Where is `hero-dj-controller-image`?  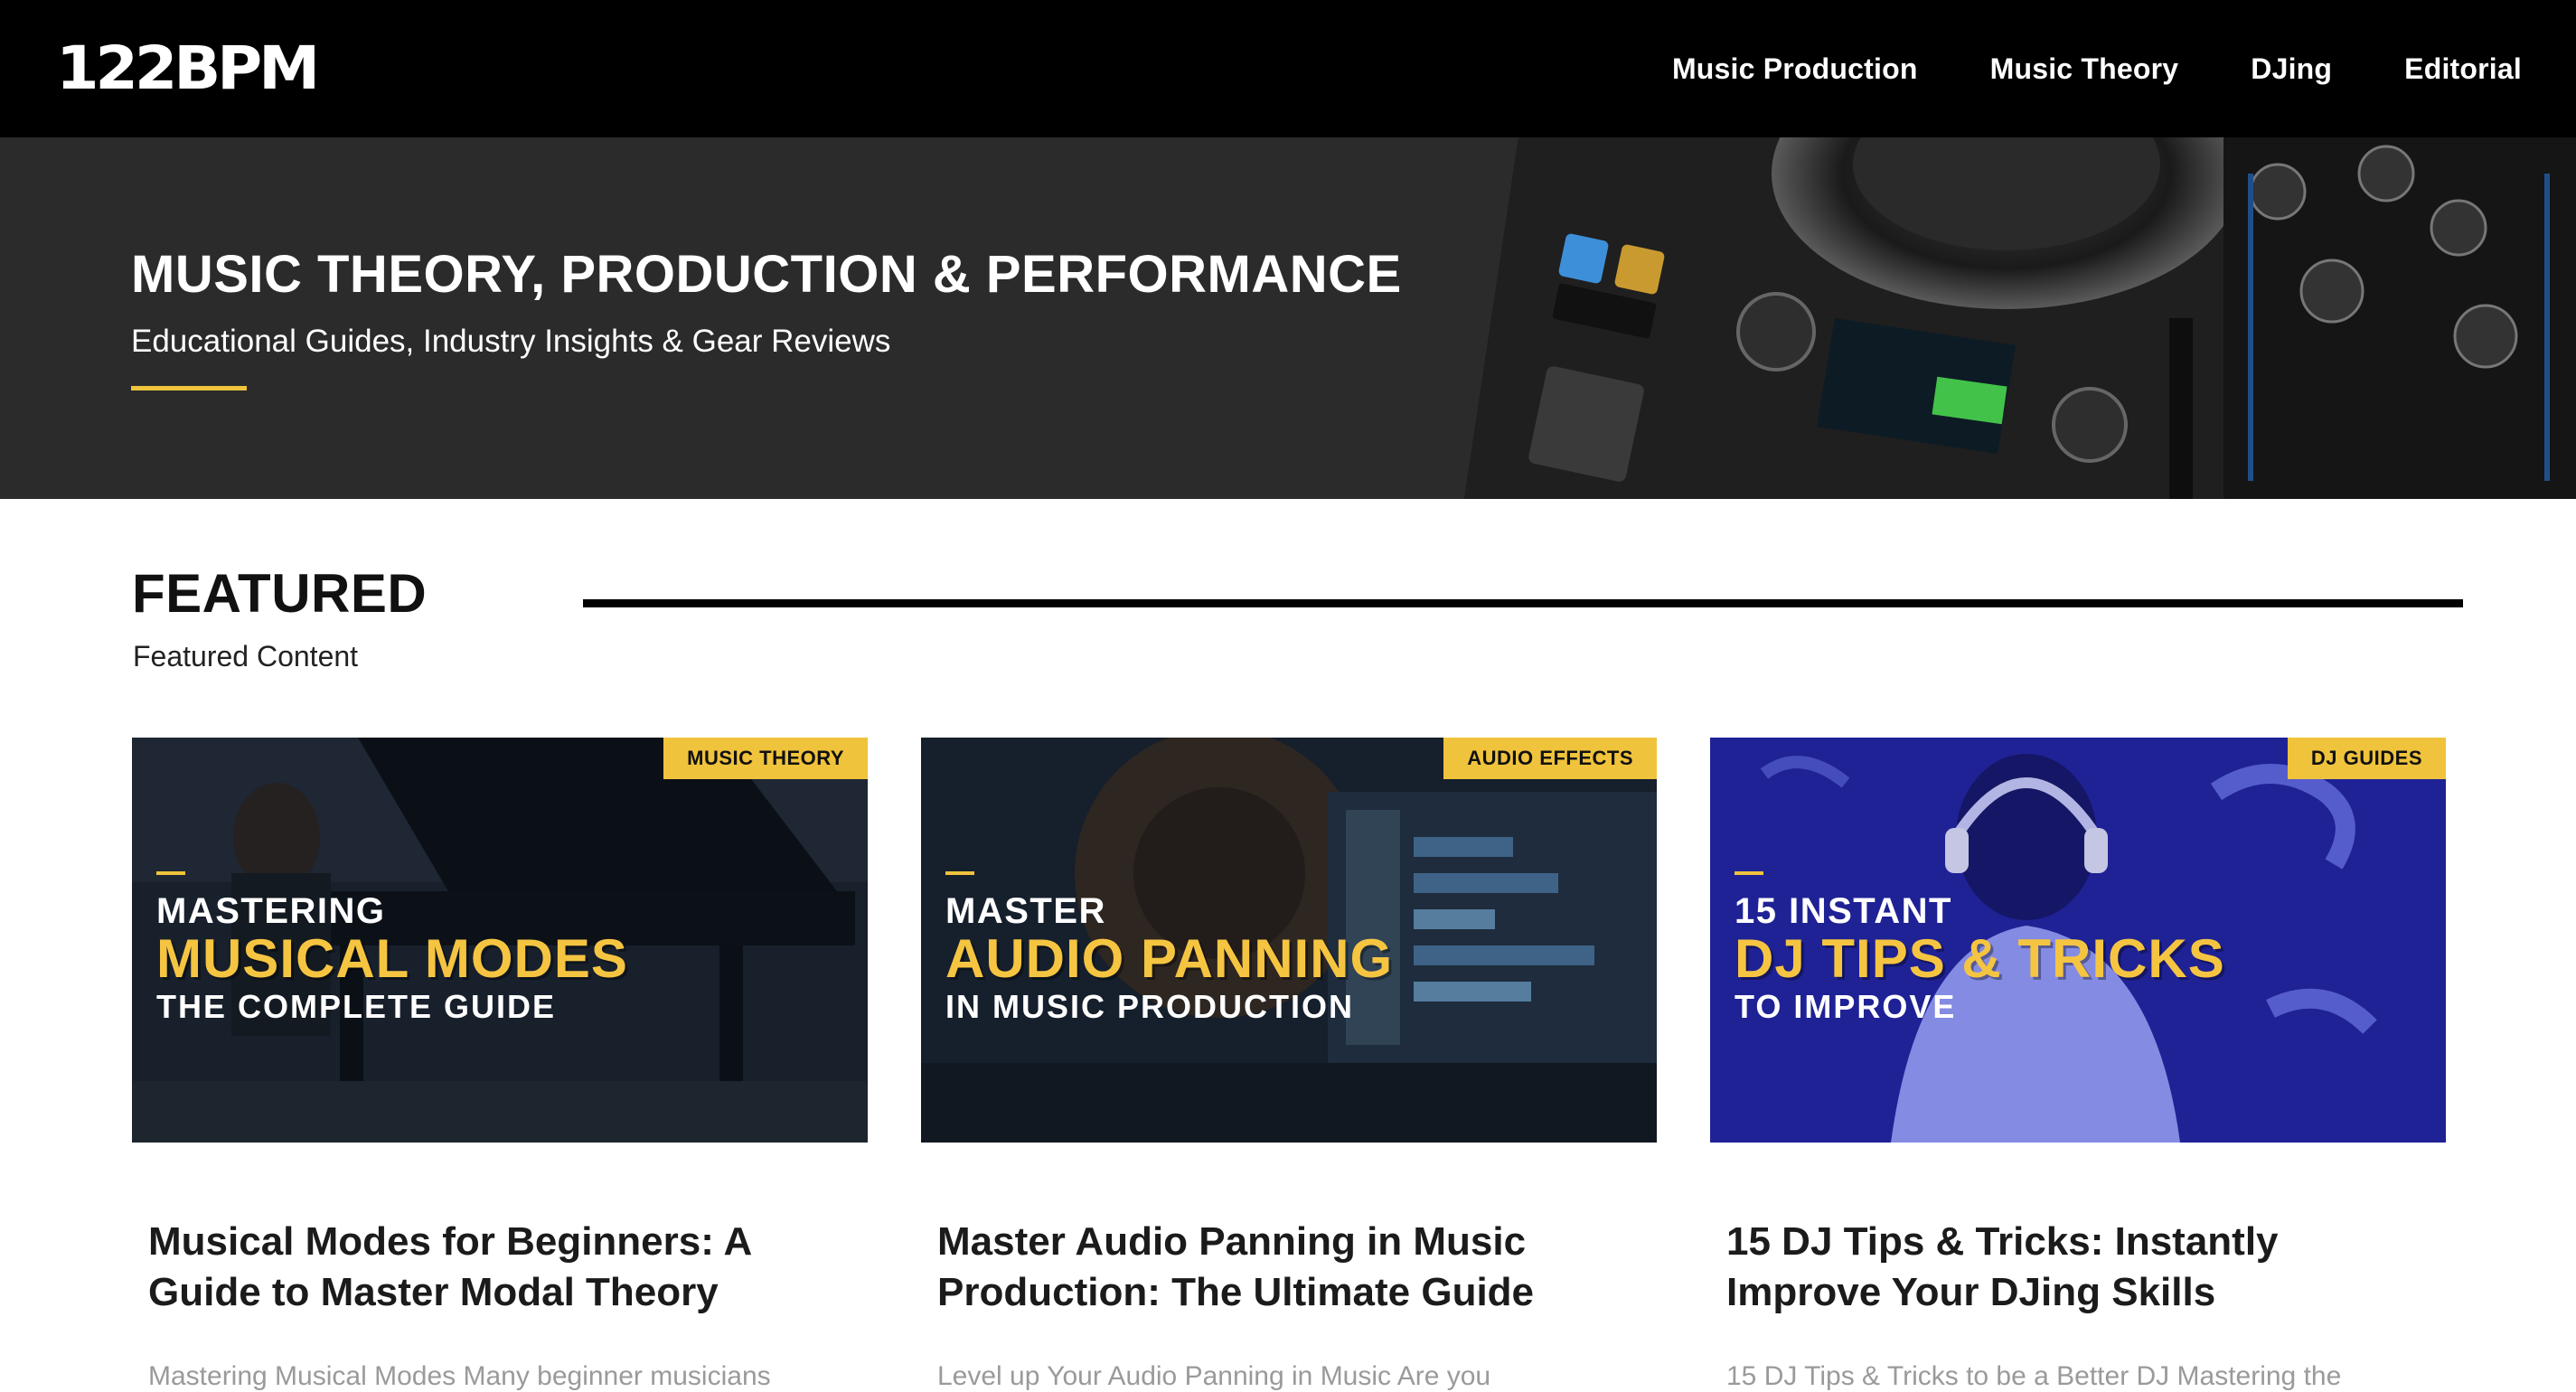
hero-dj-controller-image is located at coordinates (1993, 318).